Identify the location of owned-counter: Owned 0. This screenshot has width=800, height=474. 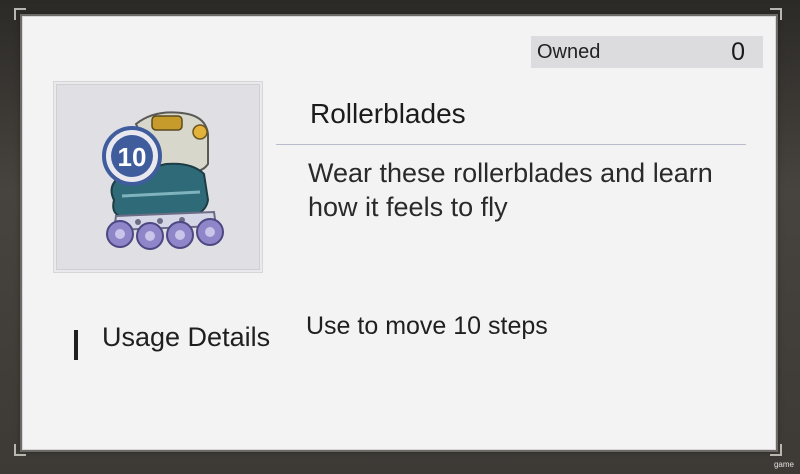
(647, 52).